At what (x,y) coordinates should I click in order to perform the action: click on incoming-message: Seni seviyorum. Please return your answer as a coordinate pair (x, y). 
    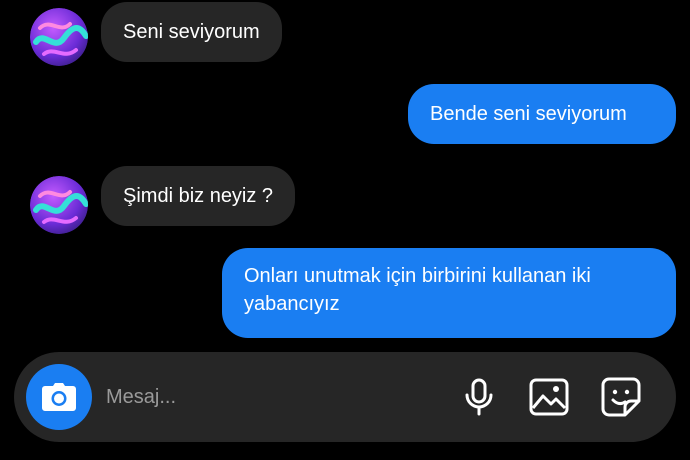
    Looking at the image, I should click on (191, 32).